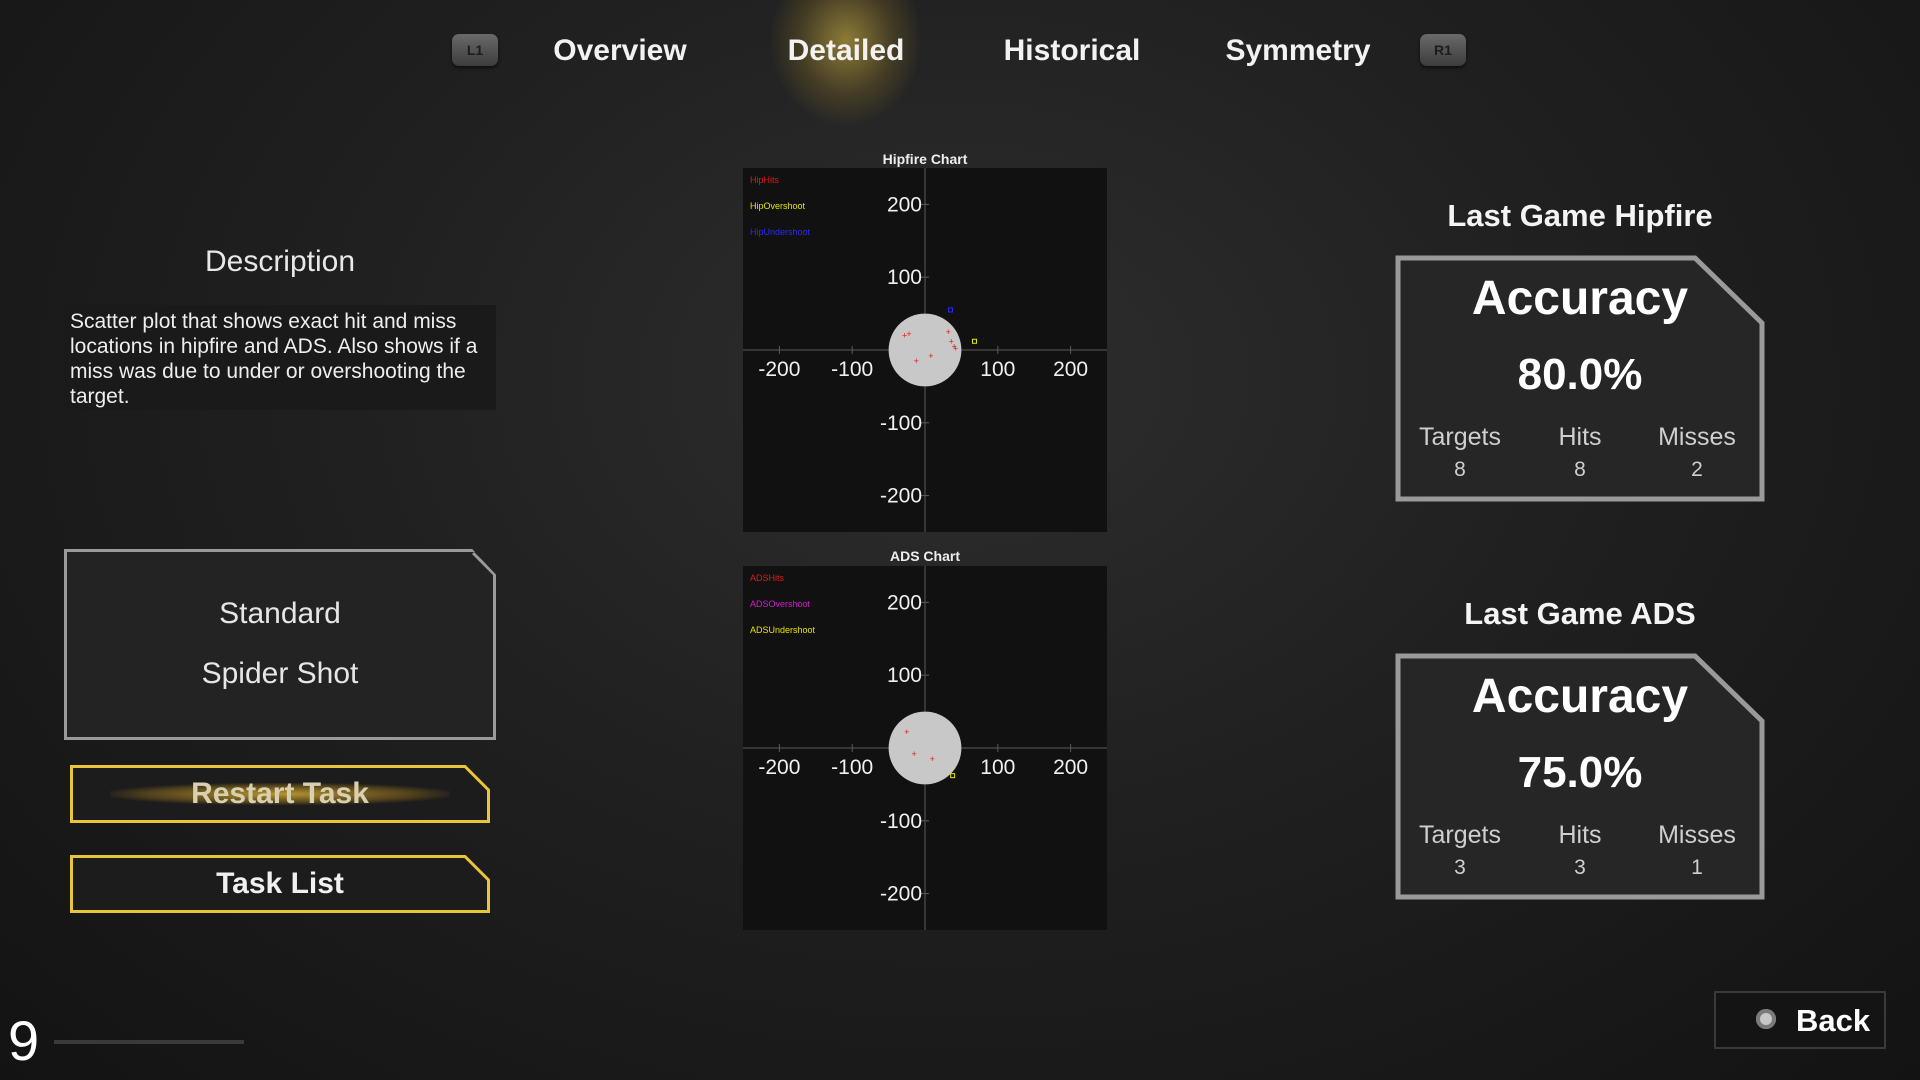  Describe the element at coordinates (1460, 437) in the screenshot. I see `hipfire-targets-label: Targets` at that location.